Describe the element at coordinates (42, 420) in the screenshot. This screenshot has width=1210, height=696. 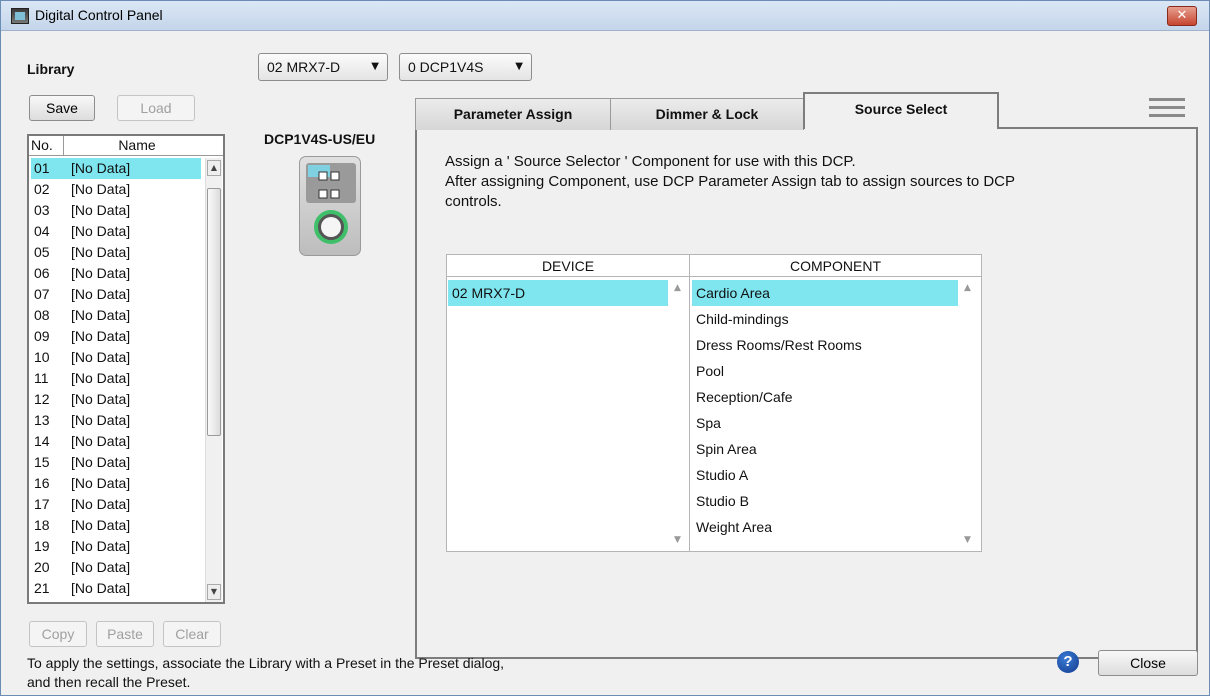
I see `row-number: 13` at that location.